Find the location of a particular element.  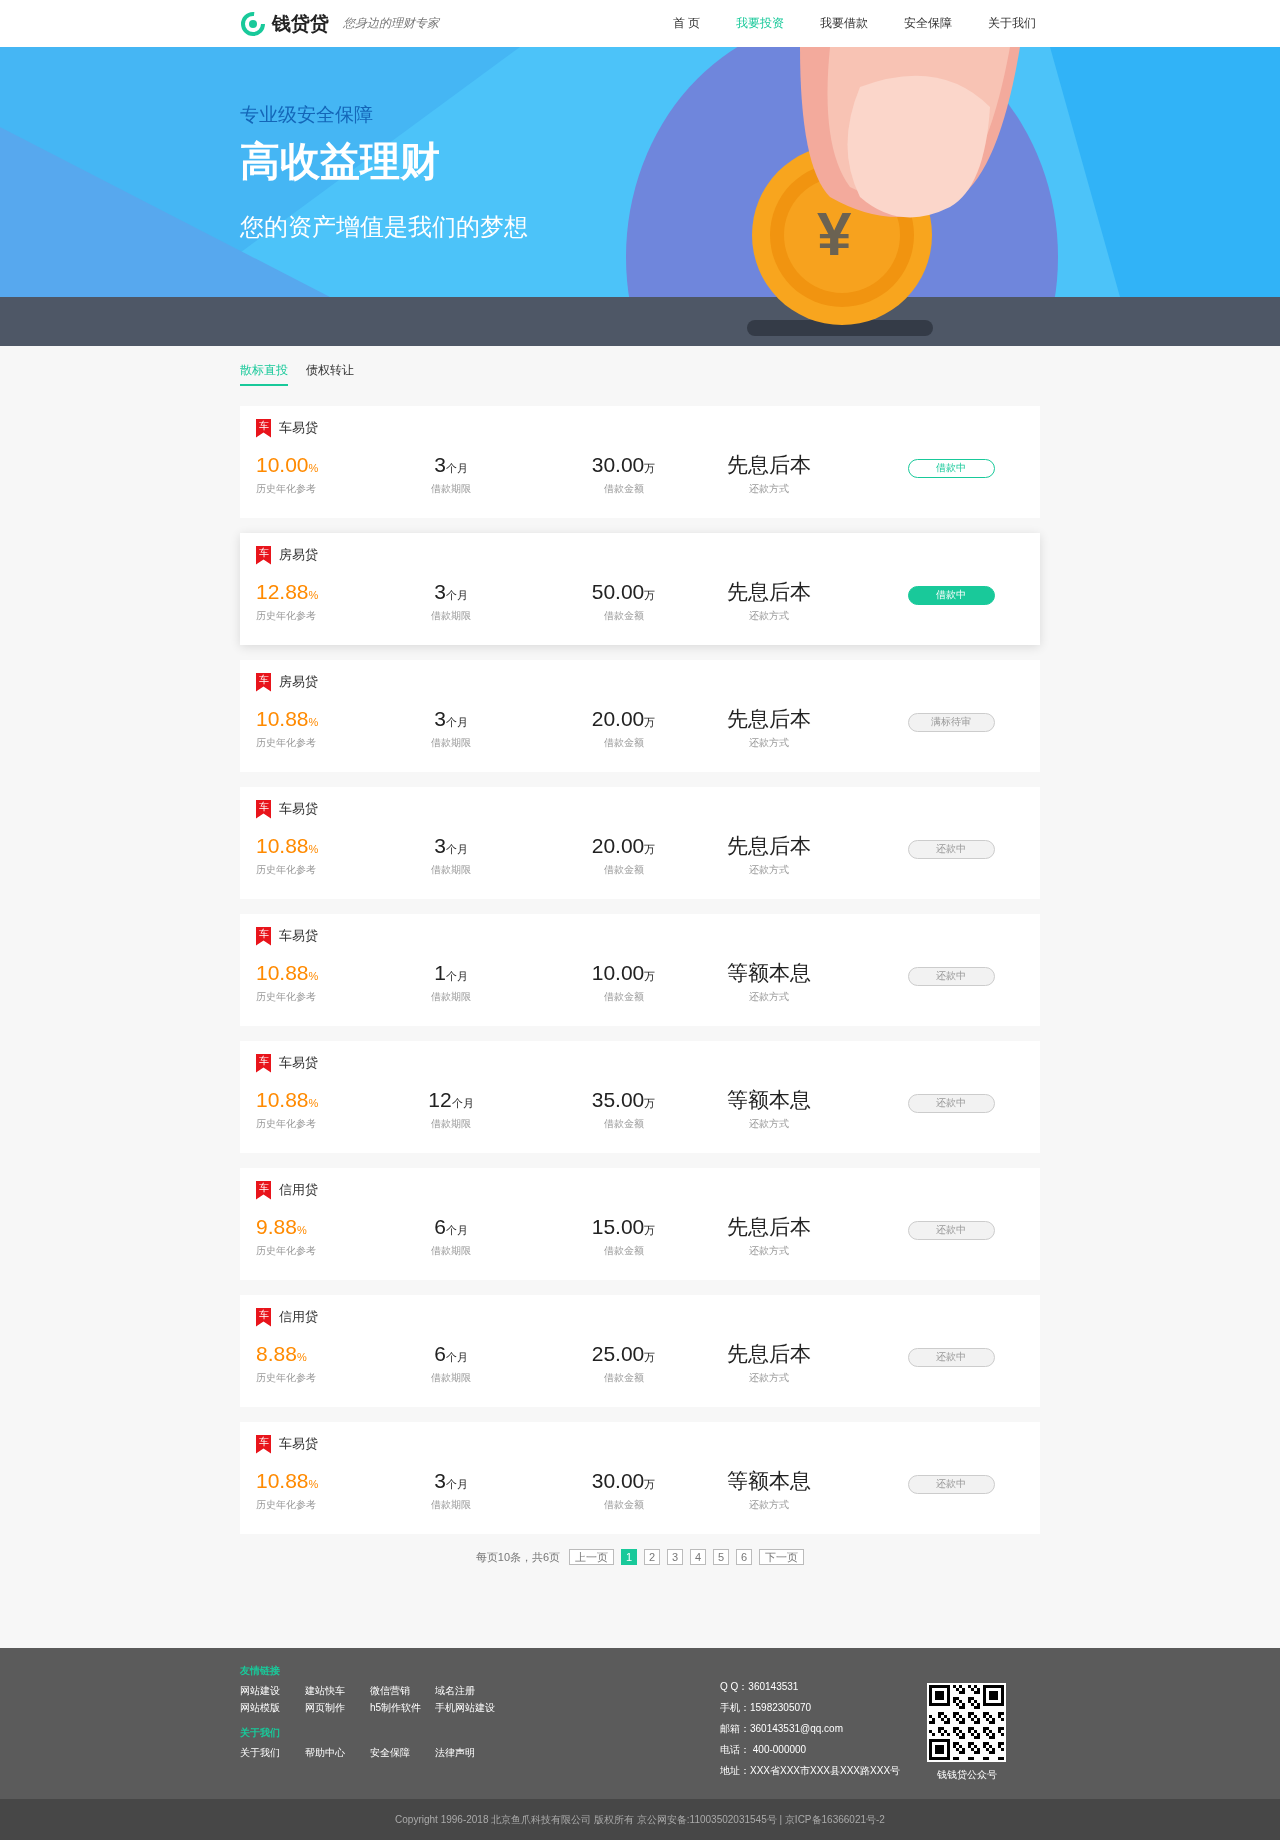

loan-term: 12个月 is located at coordinates (451, 1100).